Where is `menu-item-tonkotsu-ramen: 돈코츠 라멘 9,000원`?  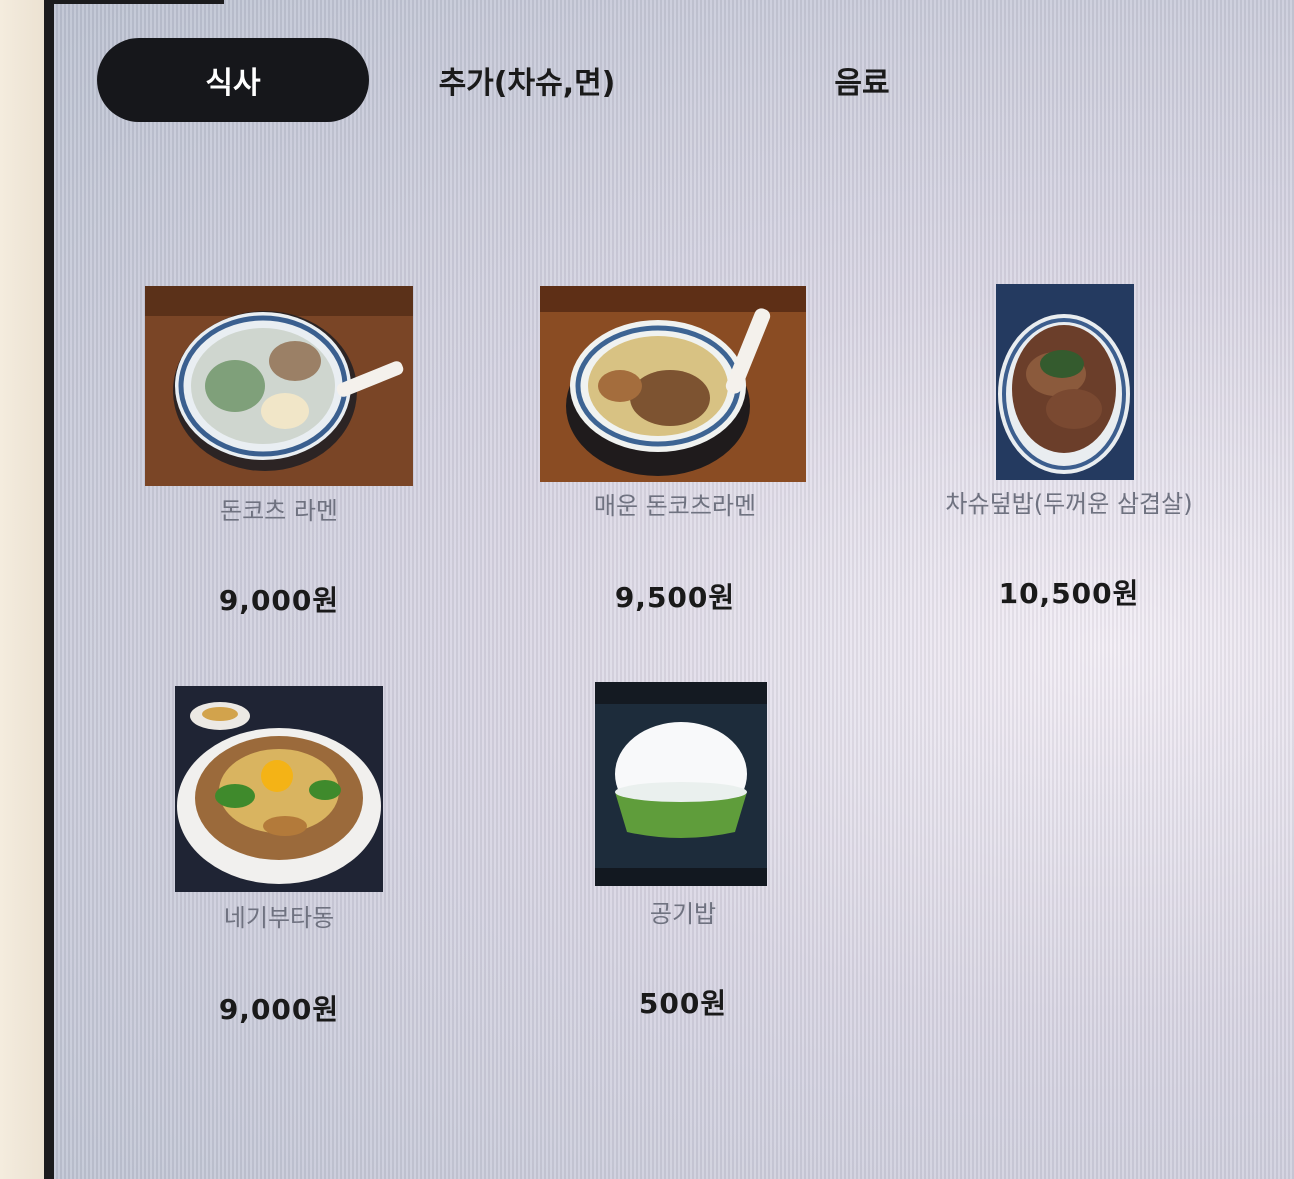
menu-item-tonkotsu-ramen: 돈코츠 라멘 9,000원 is located at coordinates (279, 456).